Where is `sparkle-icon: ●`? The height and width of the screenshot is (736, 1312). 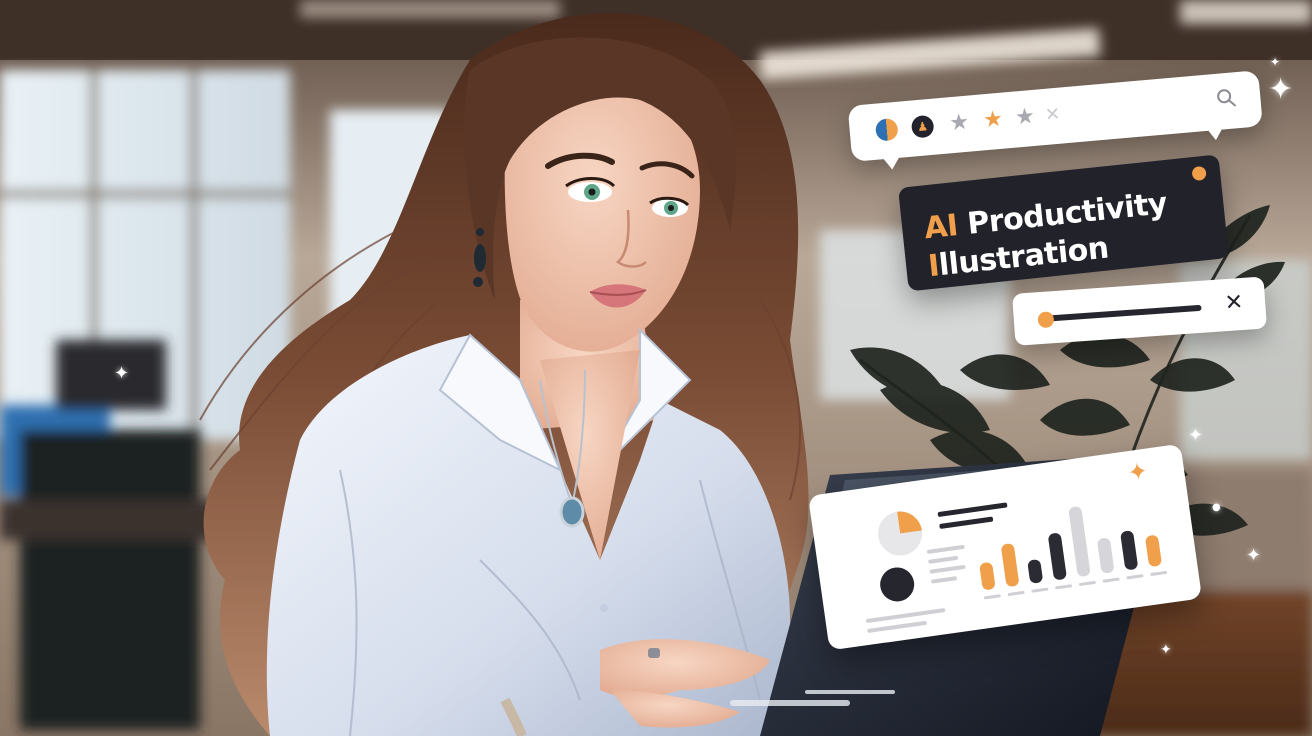 sparkle-icon: ● is located at coordinates (1216, 507).